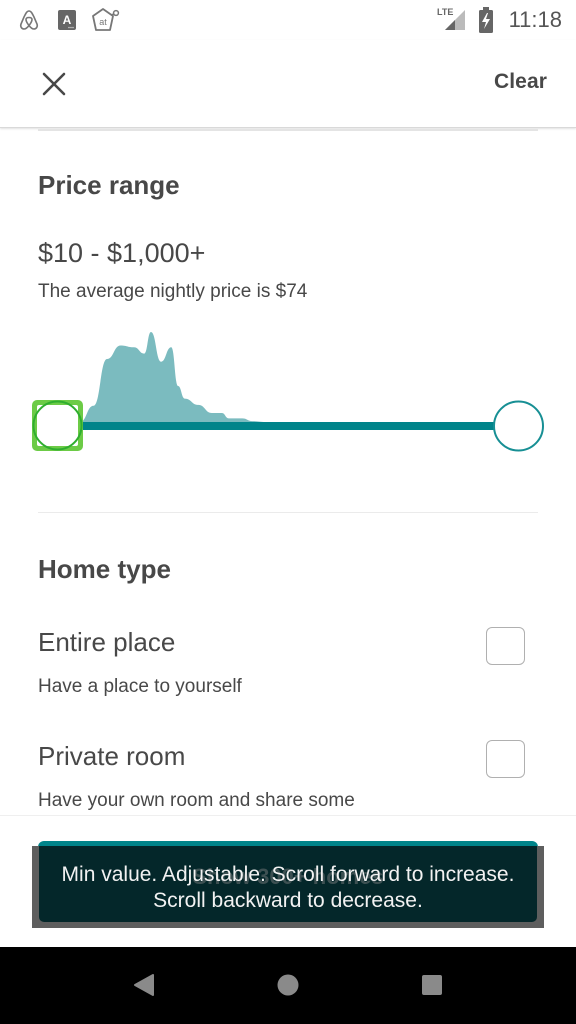  I want to click on system-nav-bar, so click(288, 985).